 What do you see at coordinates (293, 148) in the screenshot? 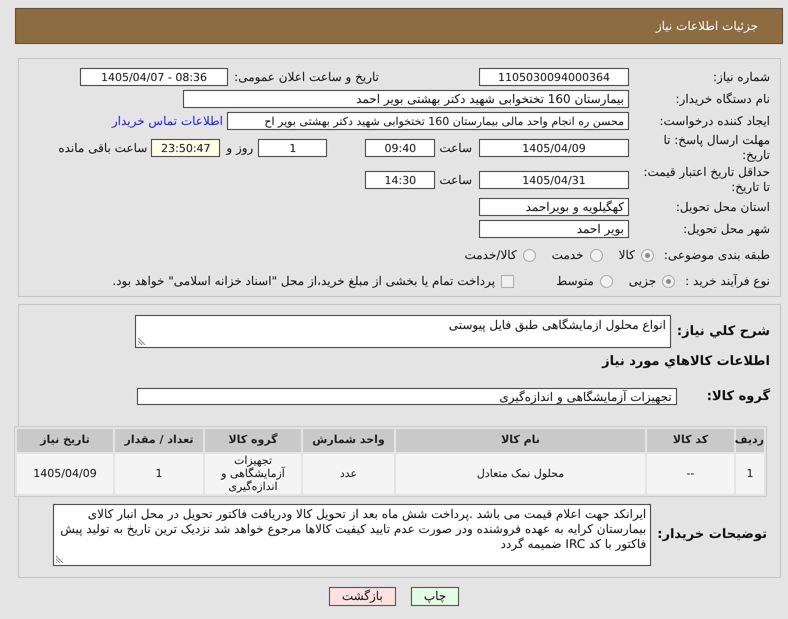
I see `input-field: 1` at bounding box center [293, 148].